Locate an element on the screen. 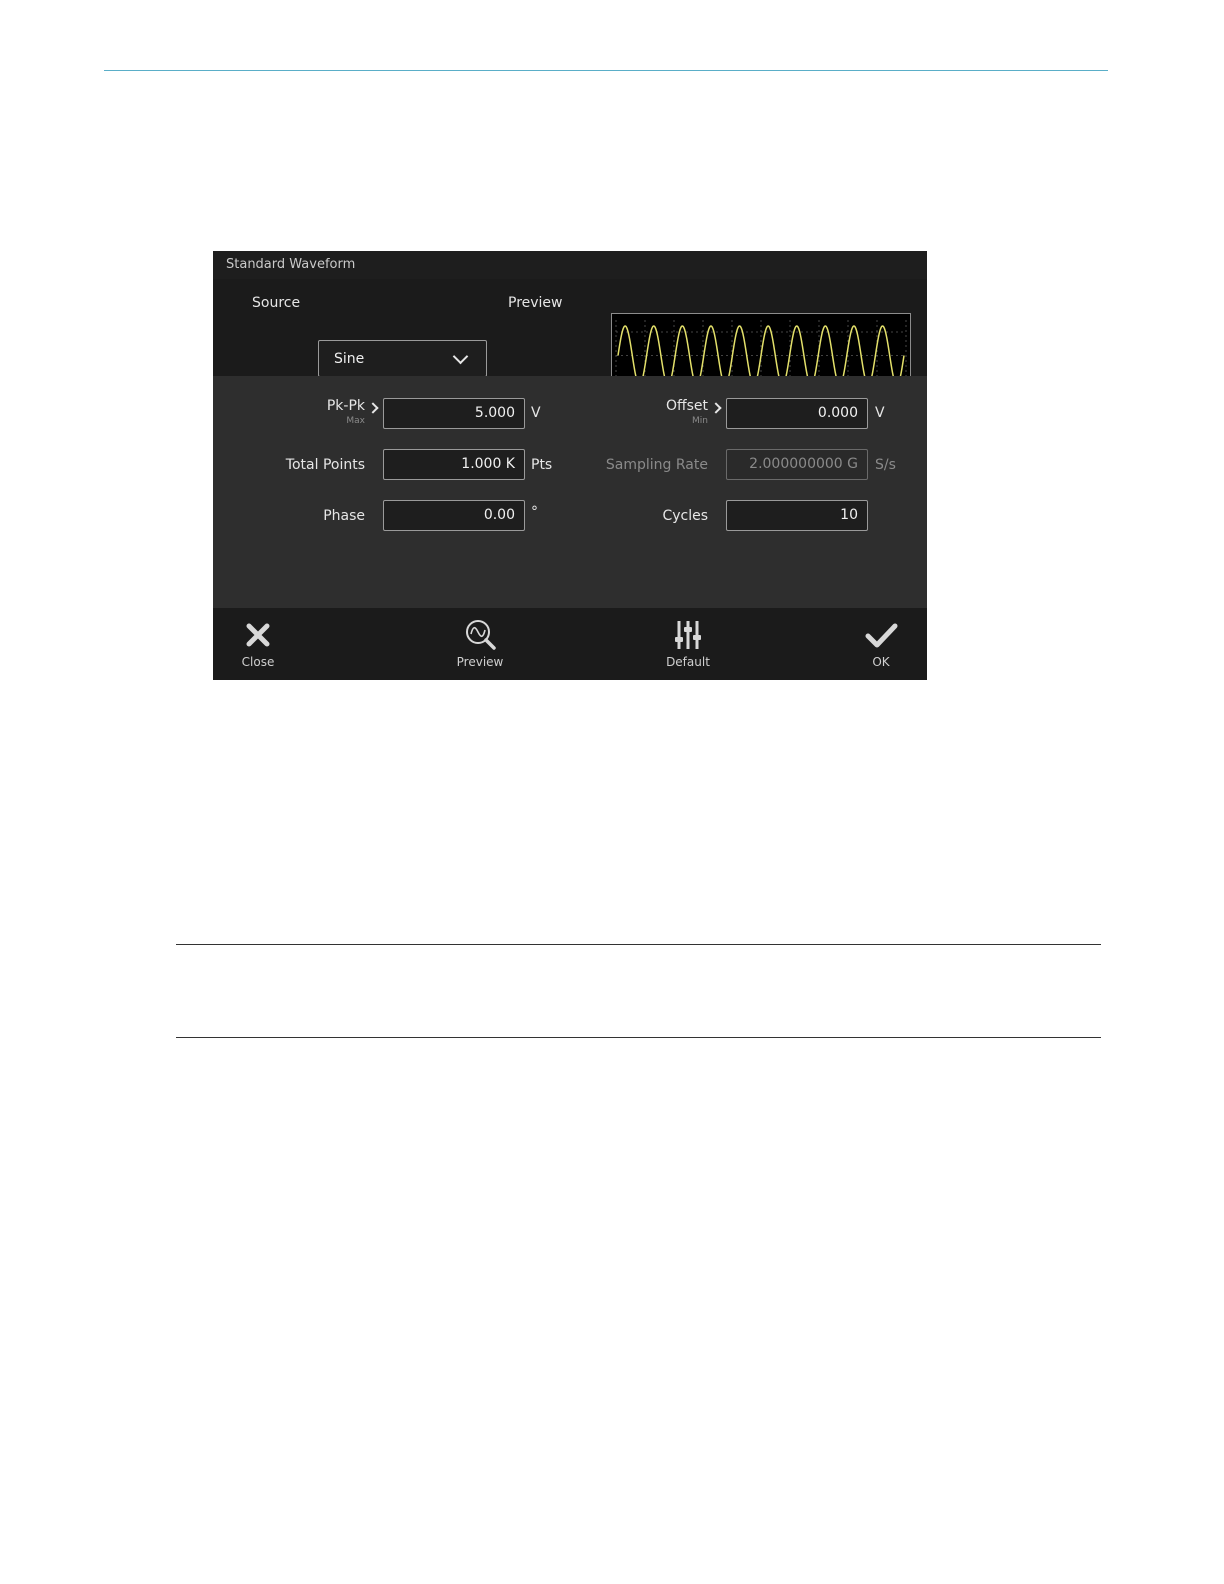  total-points-value: 1.000 K is located at coordinates (488, 464).